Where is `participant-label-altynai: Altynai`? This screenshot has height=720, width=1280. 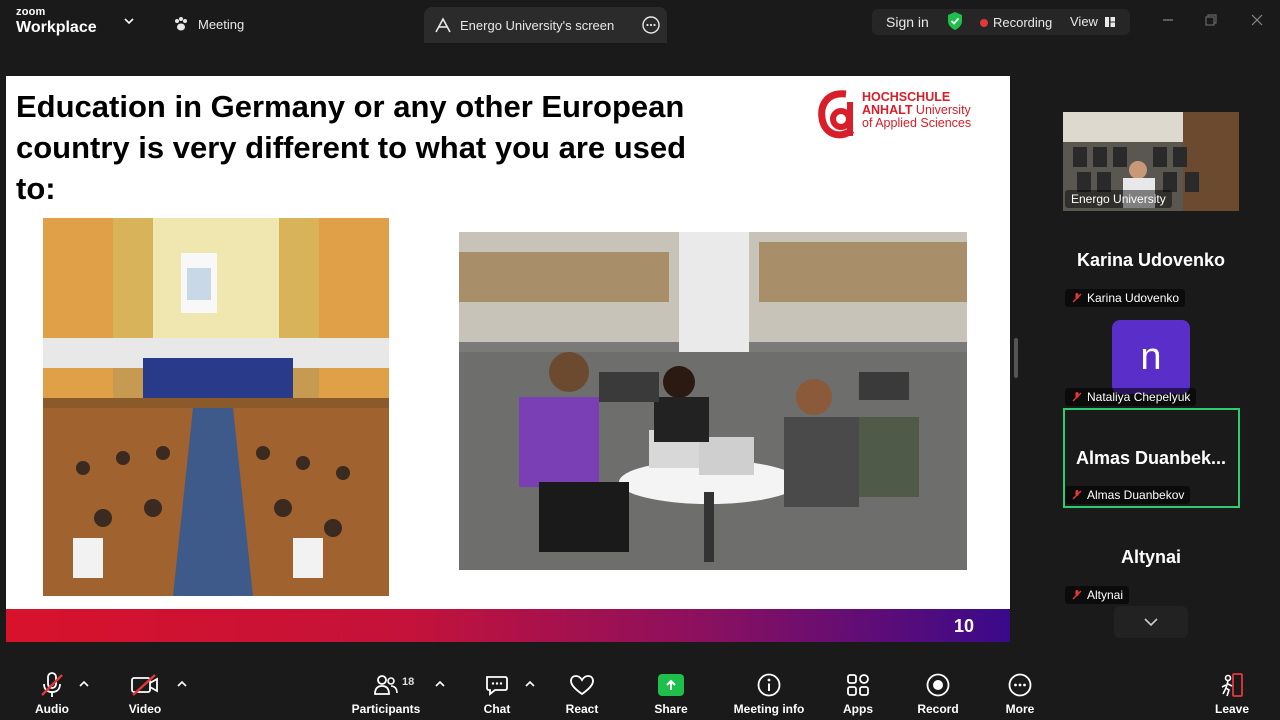 participant-label-altynai: Altynai is located at coordinates (1097, 595).